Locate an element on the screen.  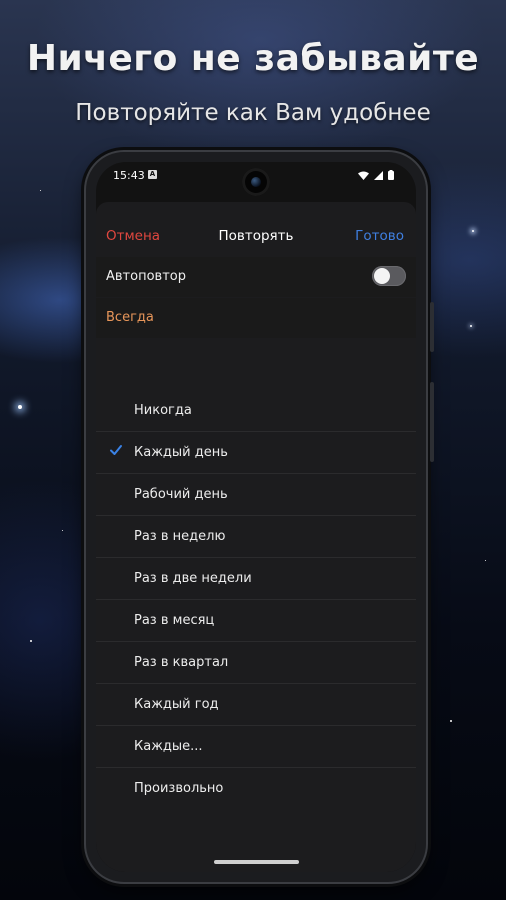
promo-subheadline: Повторяйте как Вам удобнее is located at coordinates (253, 113).